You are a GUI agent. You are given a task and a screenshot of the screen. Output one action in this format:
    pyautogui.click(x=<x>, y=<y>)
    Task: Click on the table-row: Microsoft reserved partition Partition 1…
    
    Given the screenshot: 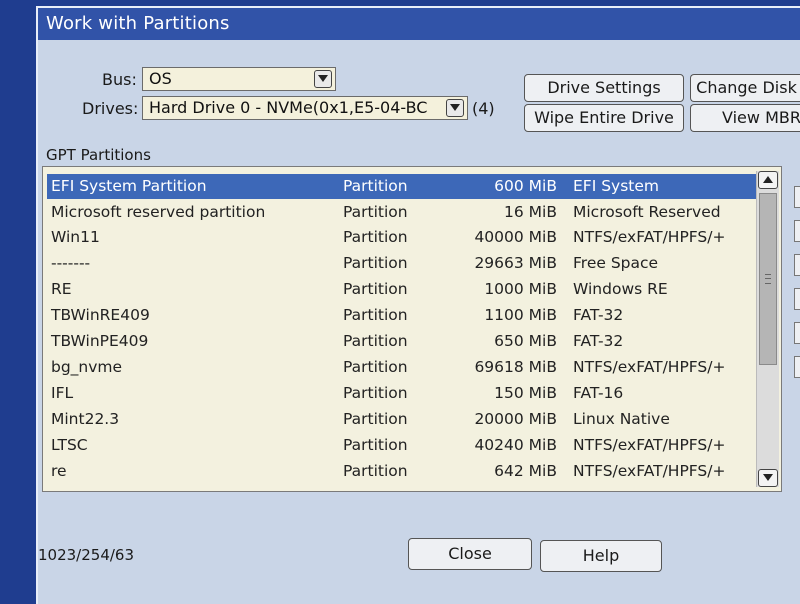 What is the action you would take?
    pyautogui.click(x=402, y=212)
    